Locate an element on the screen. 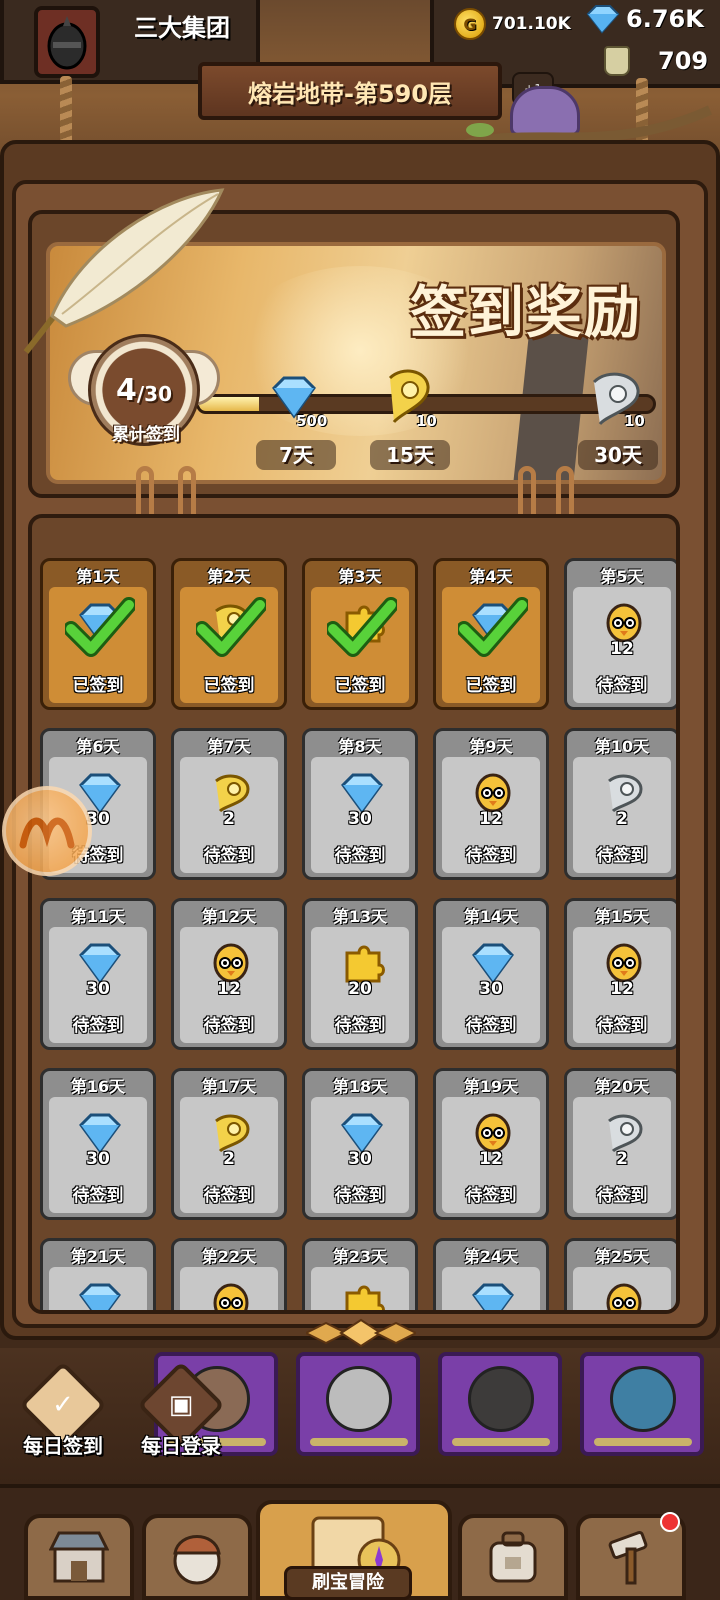 Image resolution: width=720 pixels, height=1600 pixels. gold-counter: G 701.10K is located at coordinates (512, 24).